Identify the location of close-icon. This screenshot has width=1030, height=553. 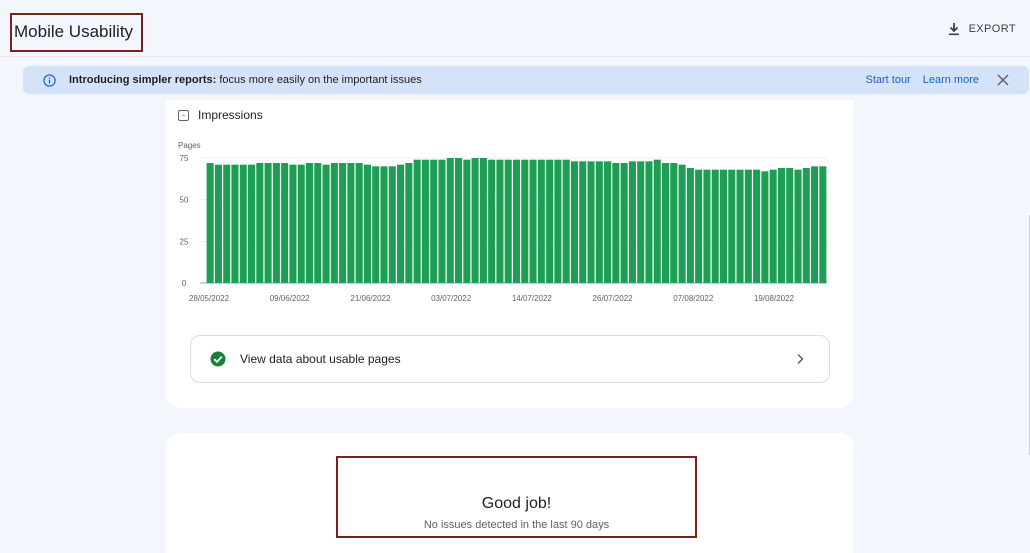
(1003, 80).